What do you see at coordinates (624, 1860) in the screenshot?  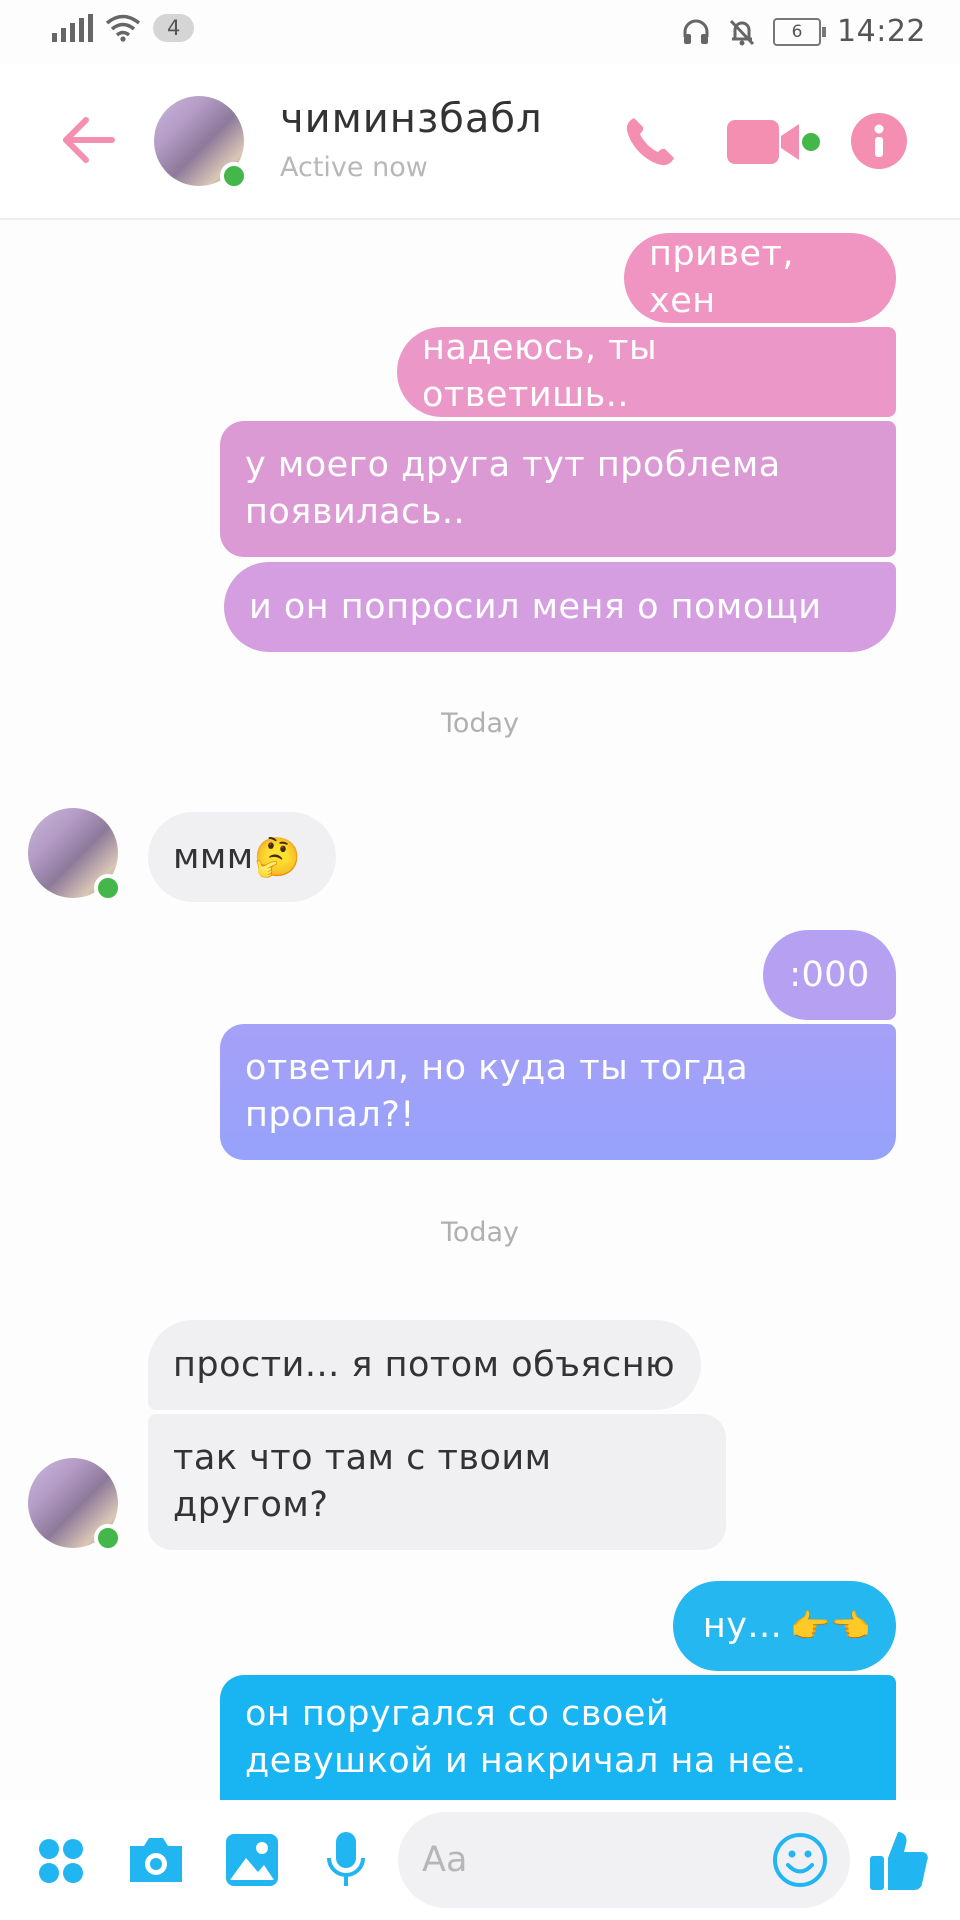 I see `message-input: Aa` at bounding box center [624, 1860].